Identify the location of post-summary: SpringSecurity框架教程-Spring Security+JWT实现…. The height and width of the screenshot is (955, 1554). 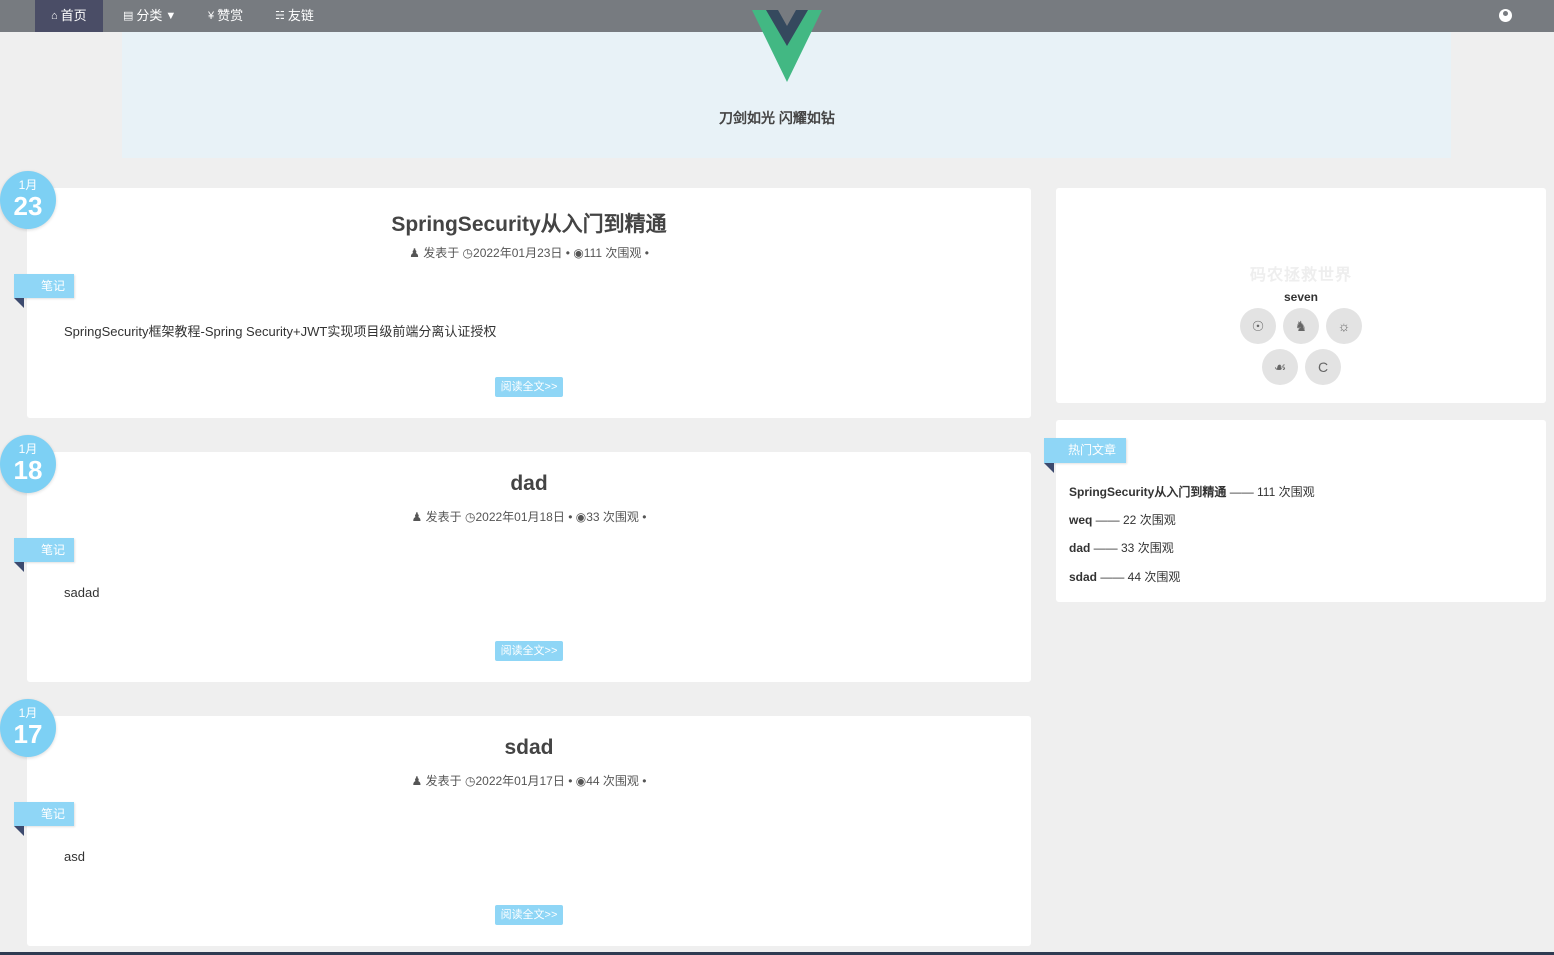
(280, 331).